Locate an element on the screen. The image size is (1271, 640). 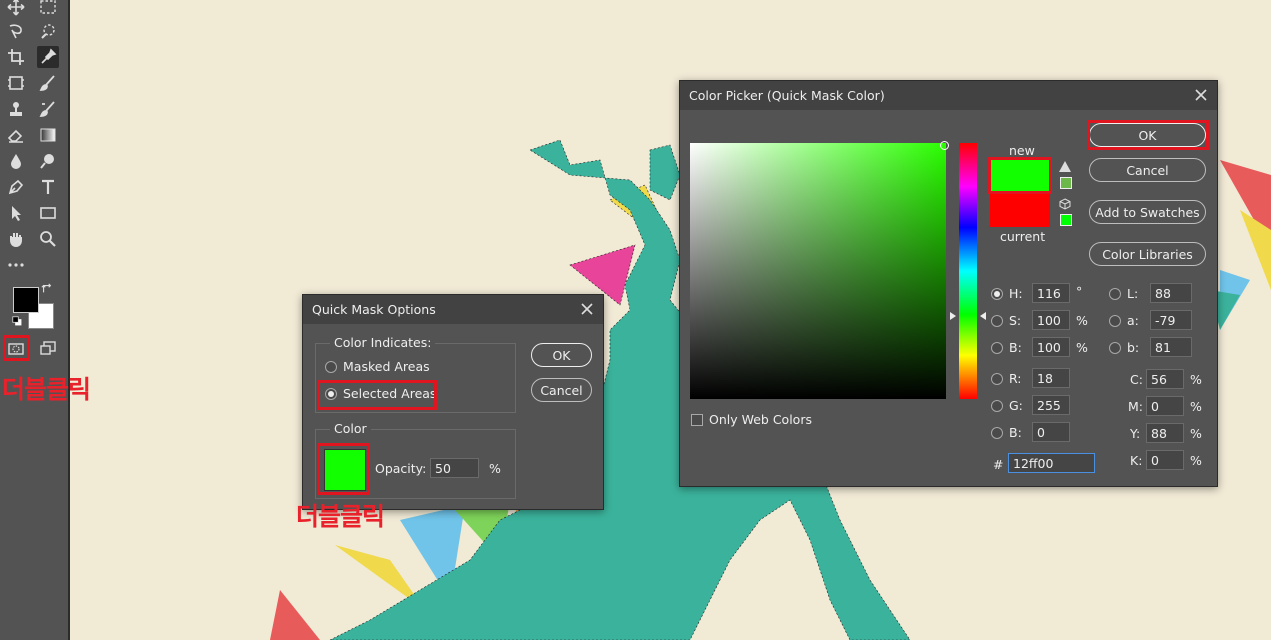
frame-tool-icon is located at coordinates (16, 83).